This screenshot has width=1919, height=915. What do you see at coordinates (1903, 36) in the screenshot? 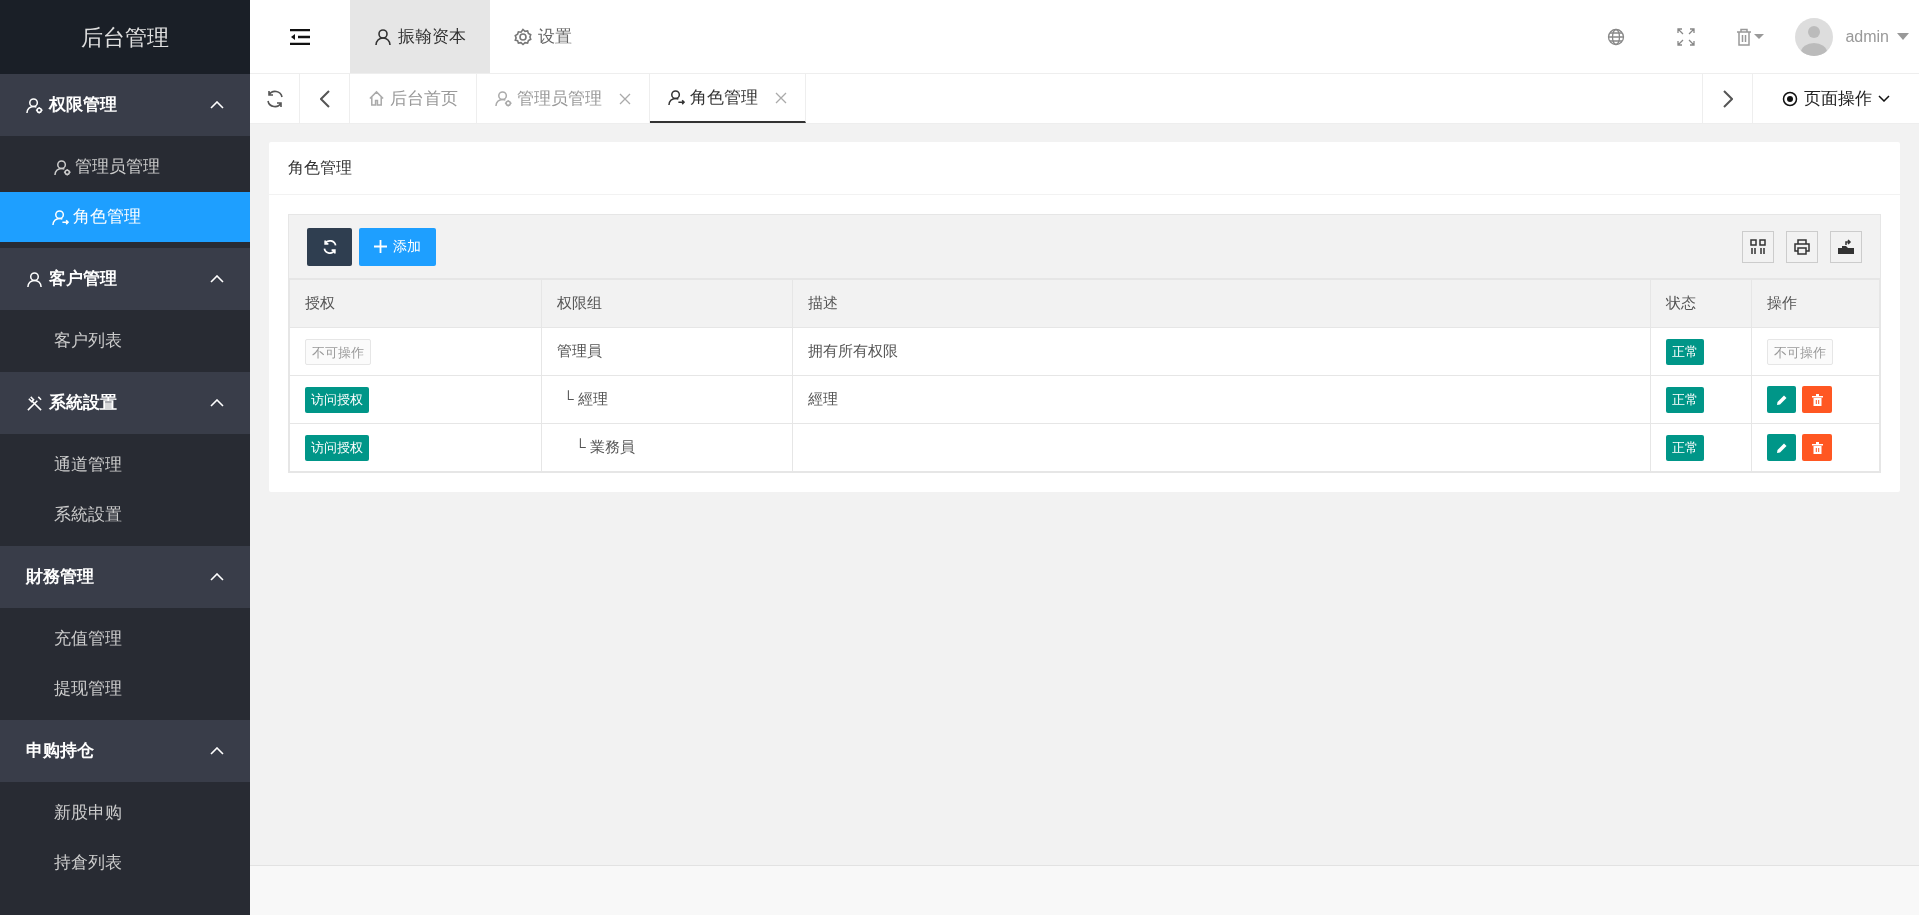
I see `caret-icon` at bounding box center [1903, 36].